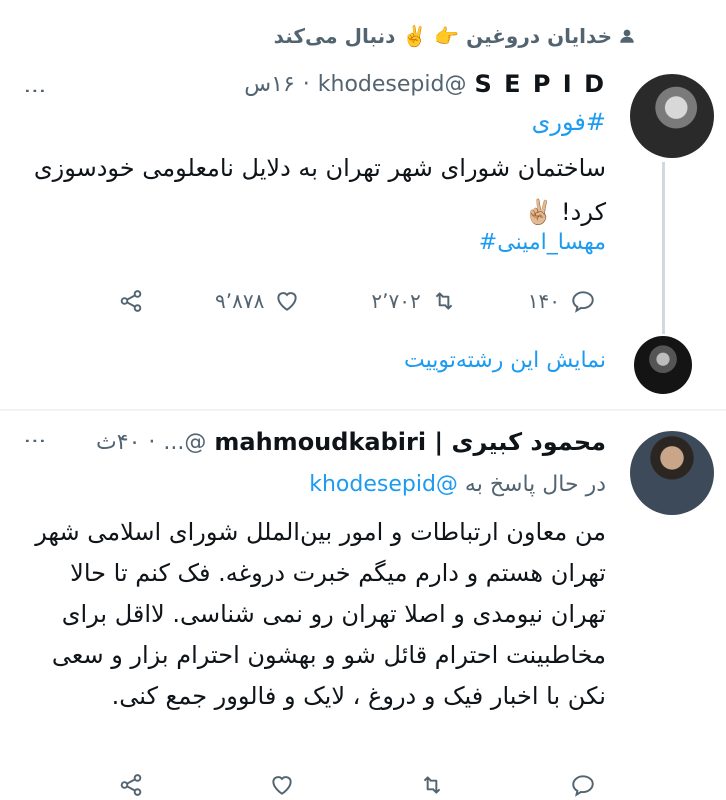 The image size is (726, 800). I want to click on like-button, so click(282, 785).